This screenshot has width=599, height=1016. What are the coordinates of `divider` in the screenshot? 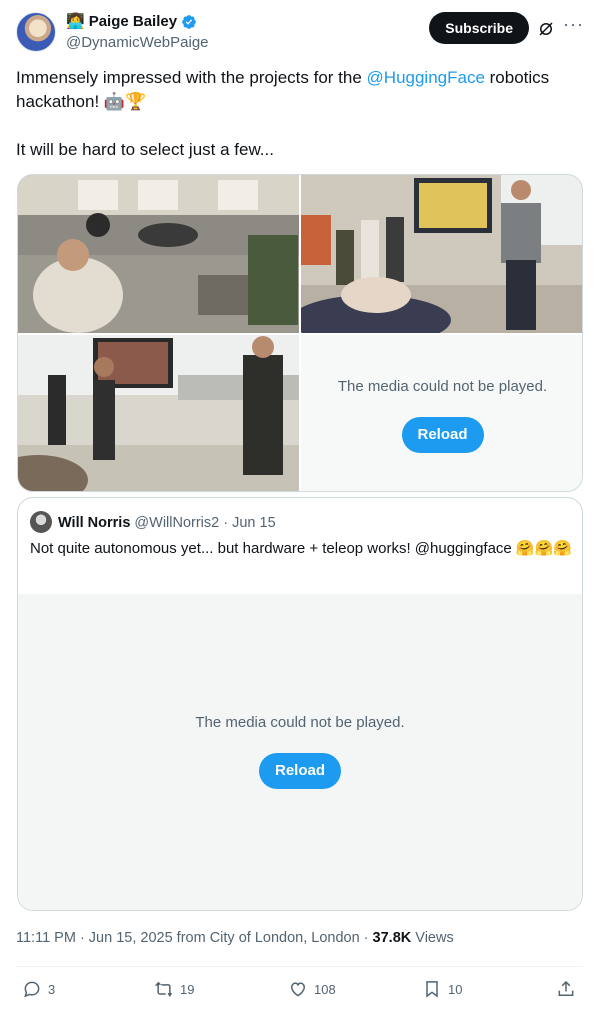 It's located at (299, 966).